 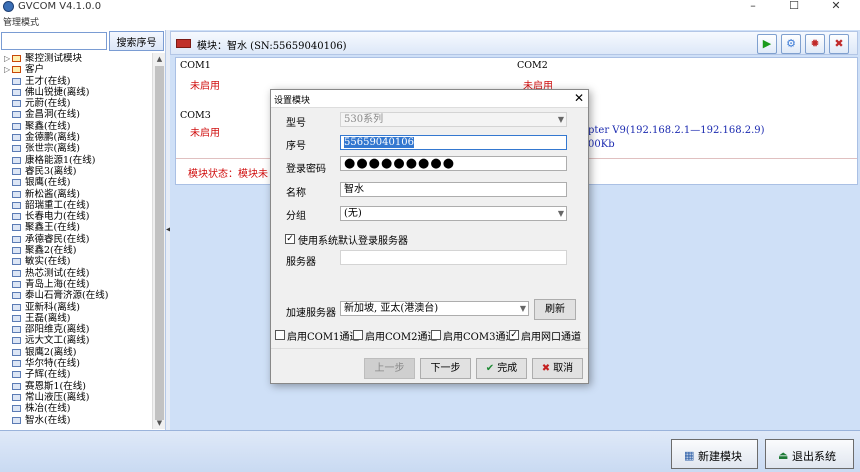 I want to click on com2-checkbox, so click(x=358, y=335).